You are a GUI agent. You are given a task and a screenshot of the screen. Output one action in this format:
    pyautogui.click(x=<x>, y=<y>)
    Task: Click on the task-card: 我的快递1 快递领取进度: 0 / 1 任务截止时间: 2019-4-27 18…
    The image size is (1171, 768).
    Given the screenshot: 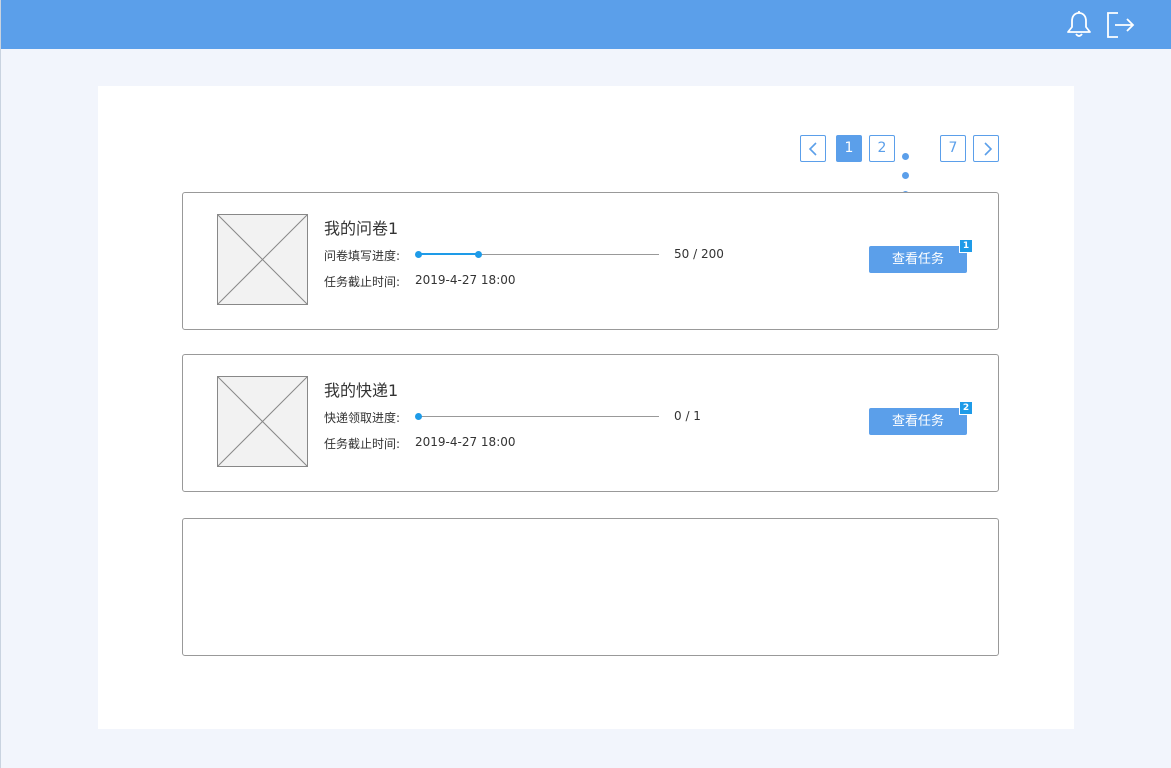 What is the action you would take?
    pyautogui.click(x=590, y=423)
    